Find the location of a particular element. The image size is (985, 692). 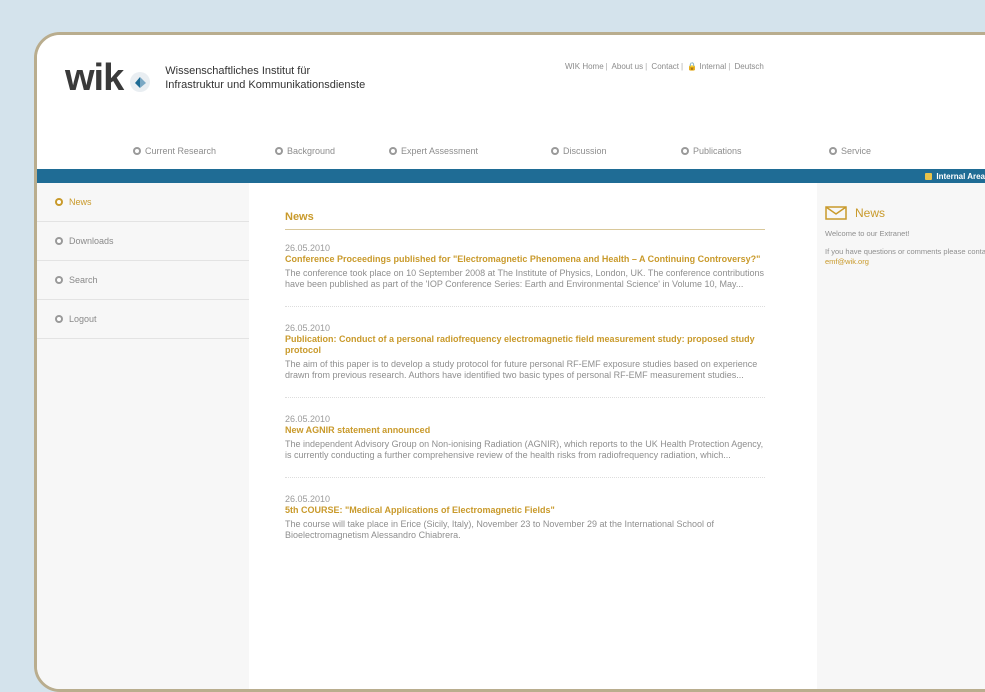

news-title-link: New AGNIR statement announced is located at coordinates (525, 430).